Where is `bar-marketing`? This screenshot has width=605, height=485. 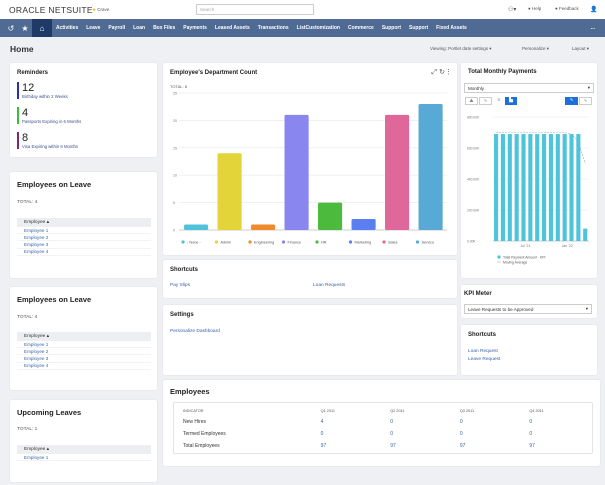
bar-marketing is located at coordinates (363, 224).